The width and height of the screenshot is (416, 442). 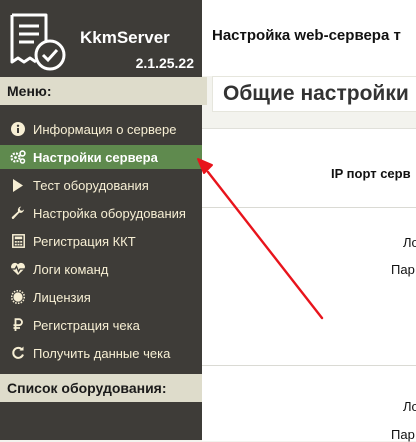 What do you see at coordinates (18, 241) in the screenshot?
I see `calculator-icon` at bounding box center [18, 241].